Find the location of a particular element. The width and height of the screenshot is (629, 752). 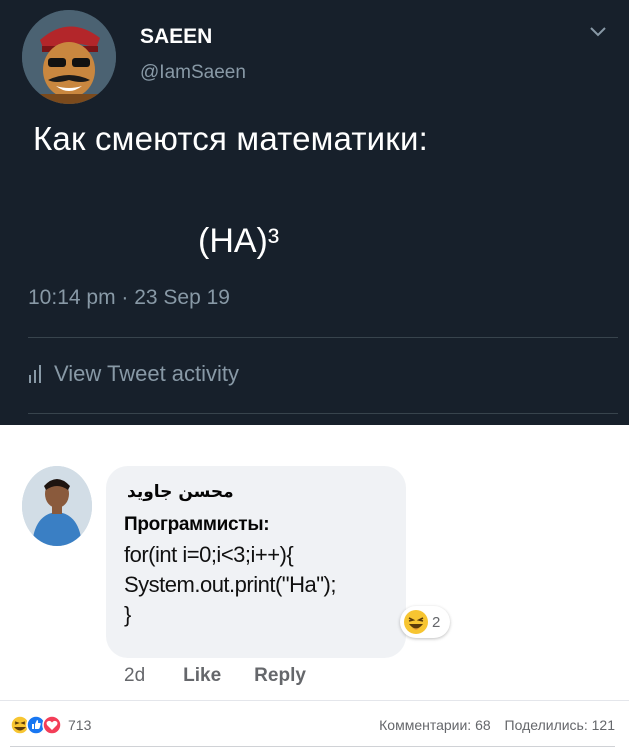

avatar is located at coordinates (69, 57).